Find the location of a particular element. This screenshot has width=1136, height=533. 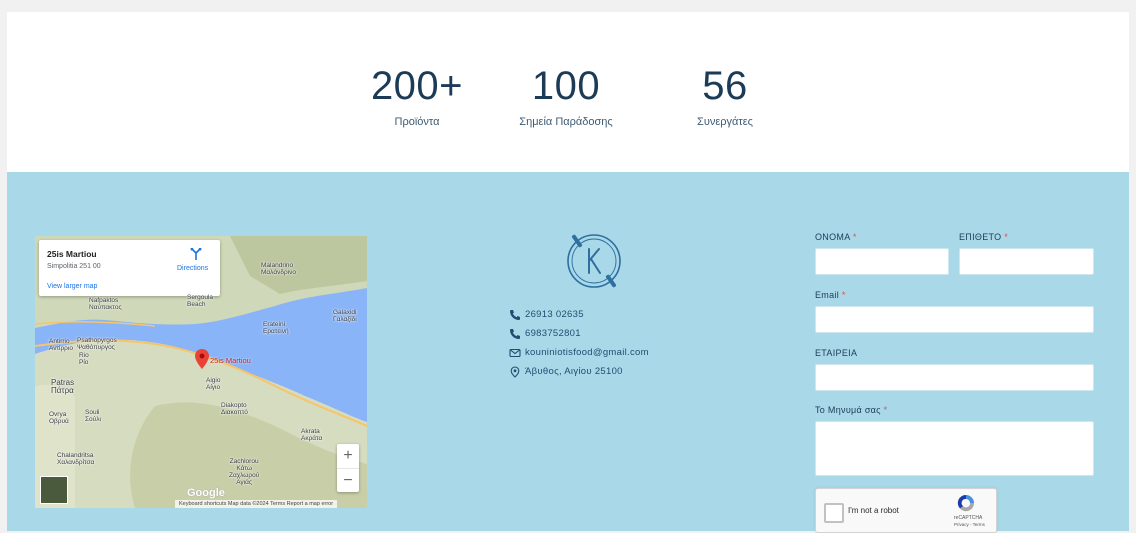

view-larger-map-link: View larger map is located at coordinates (72, 286).